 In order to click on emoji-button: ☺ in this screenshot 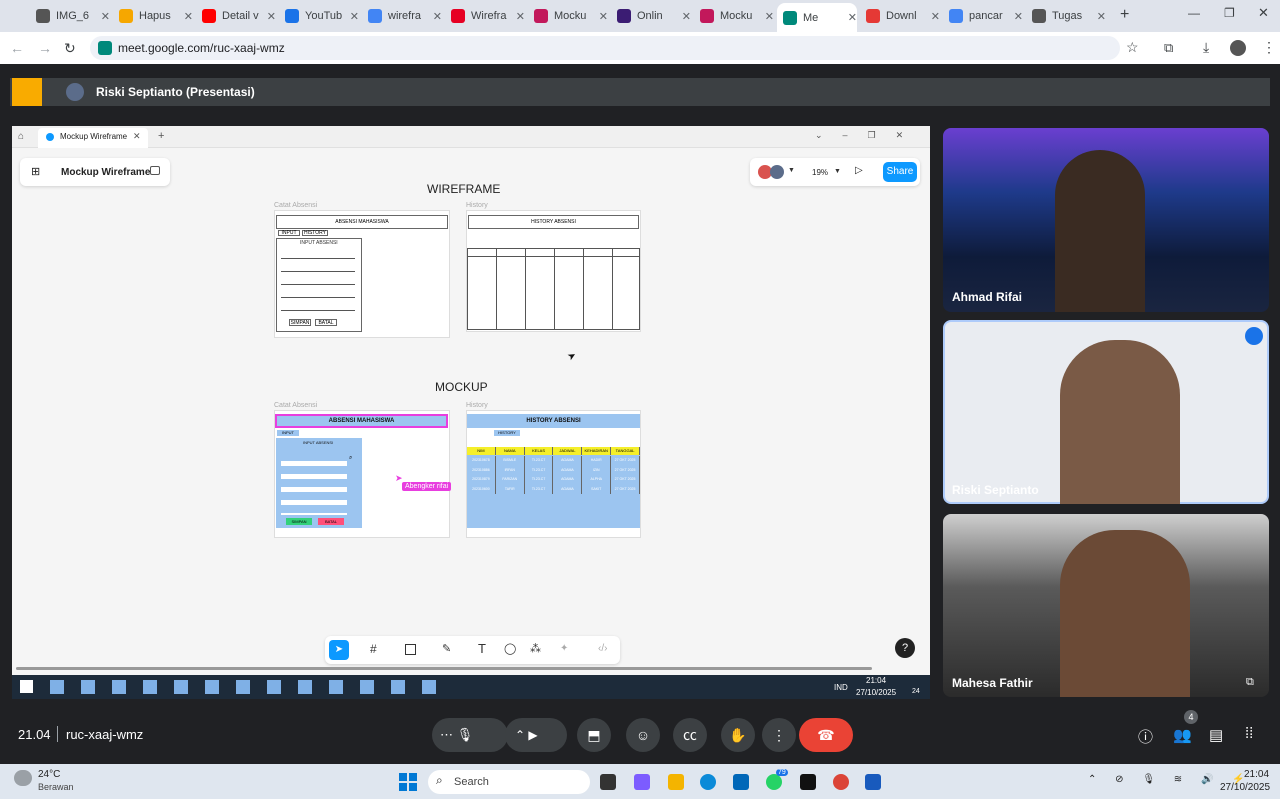, I will do `click(643, 735)`.